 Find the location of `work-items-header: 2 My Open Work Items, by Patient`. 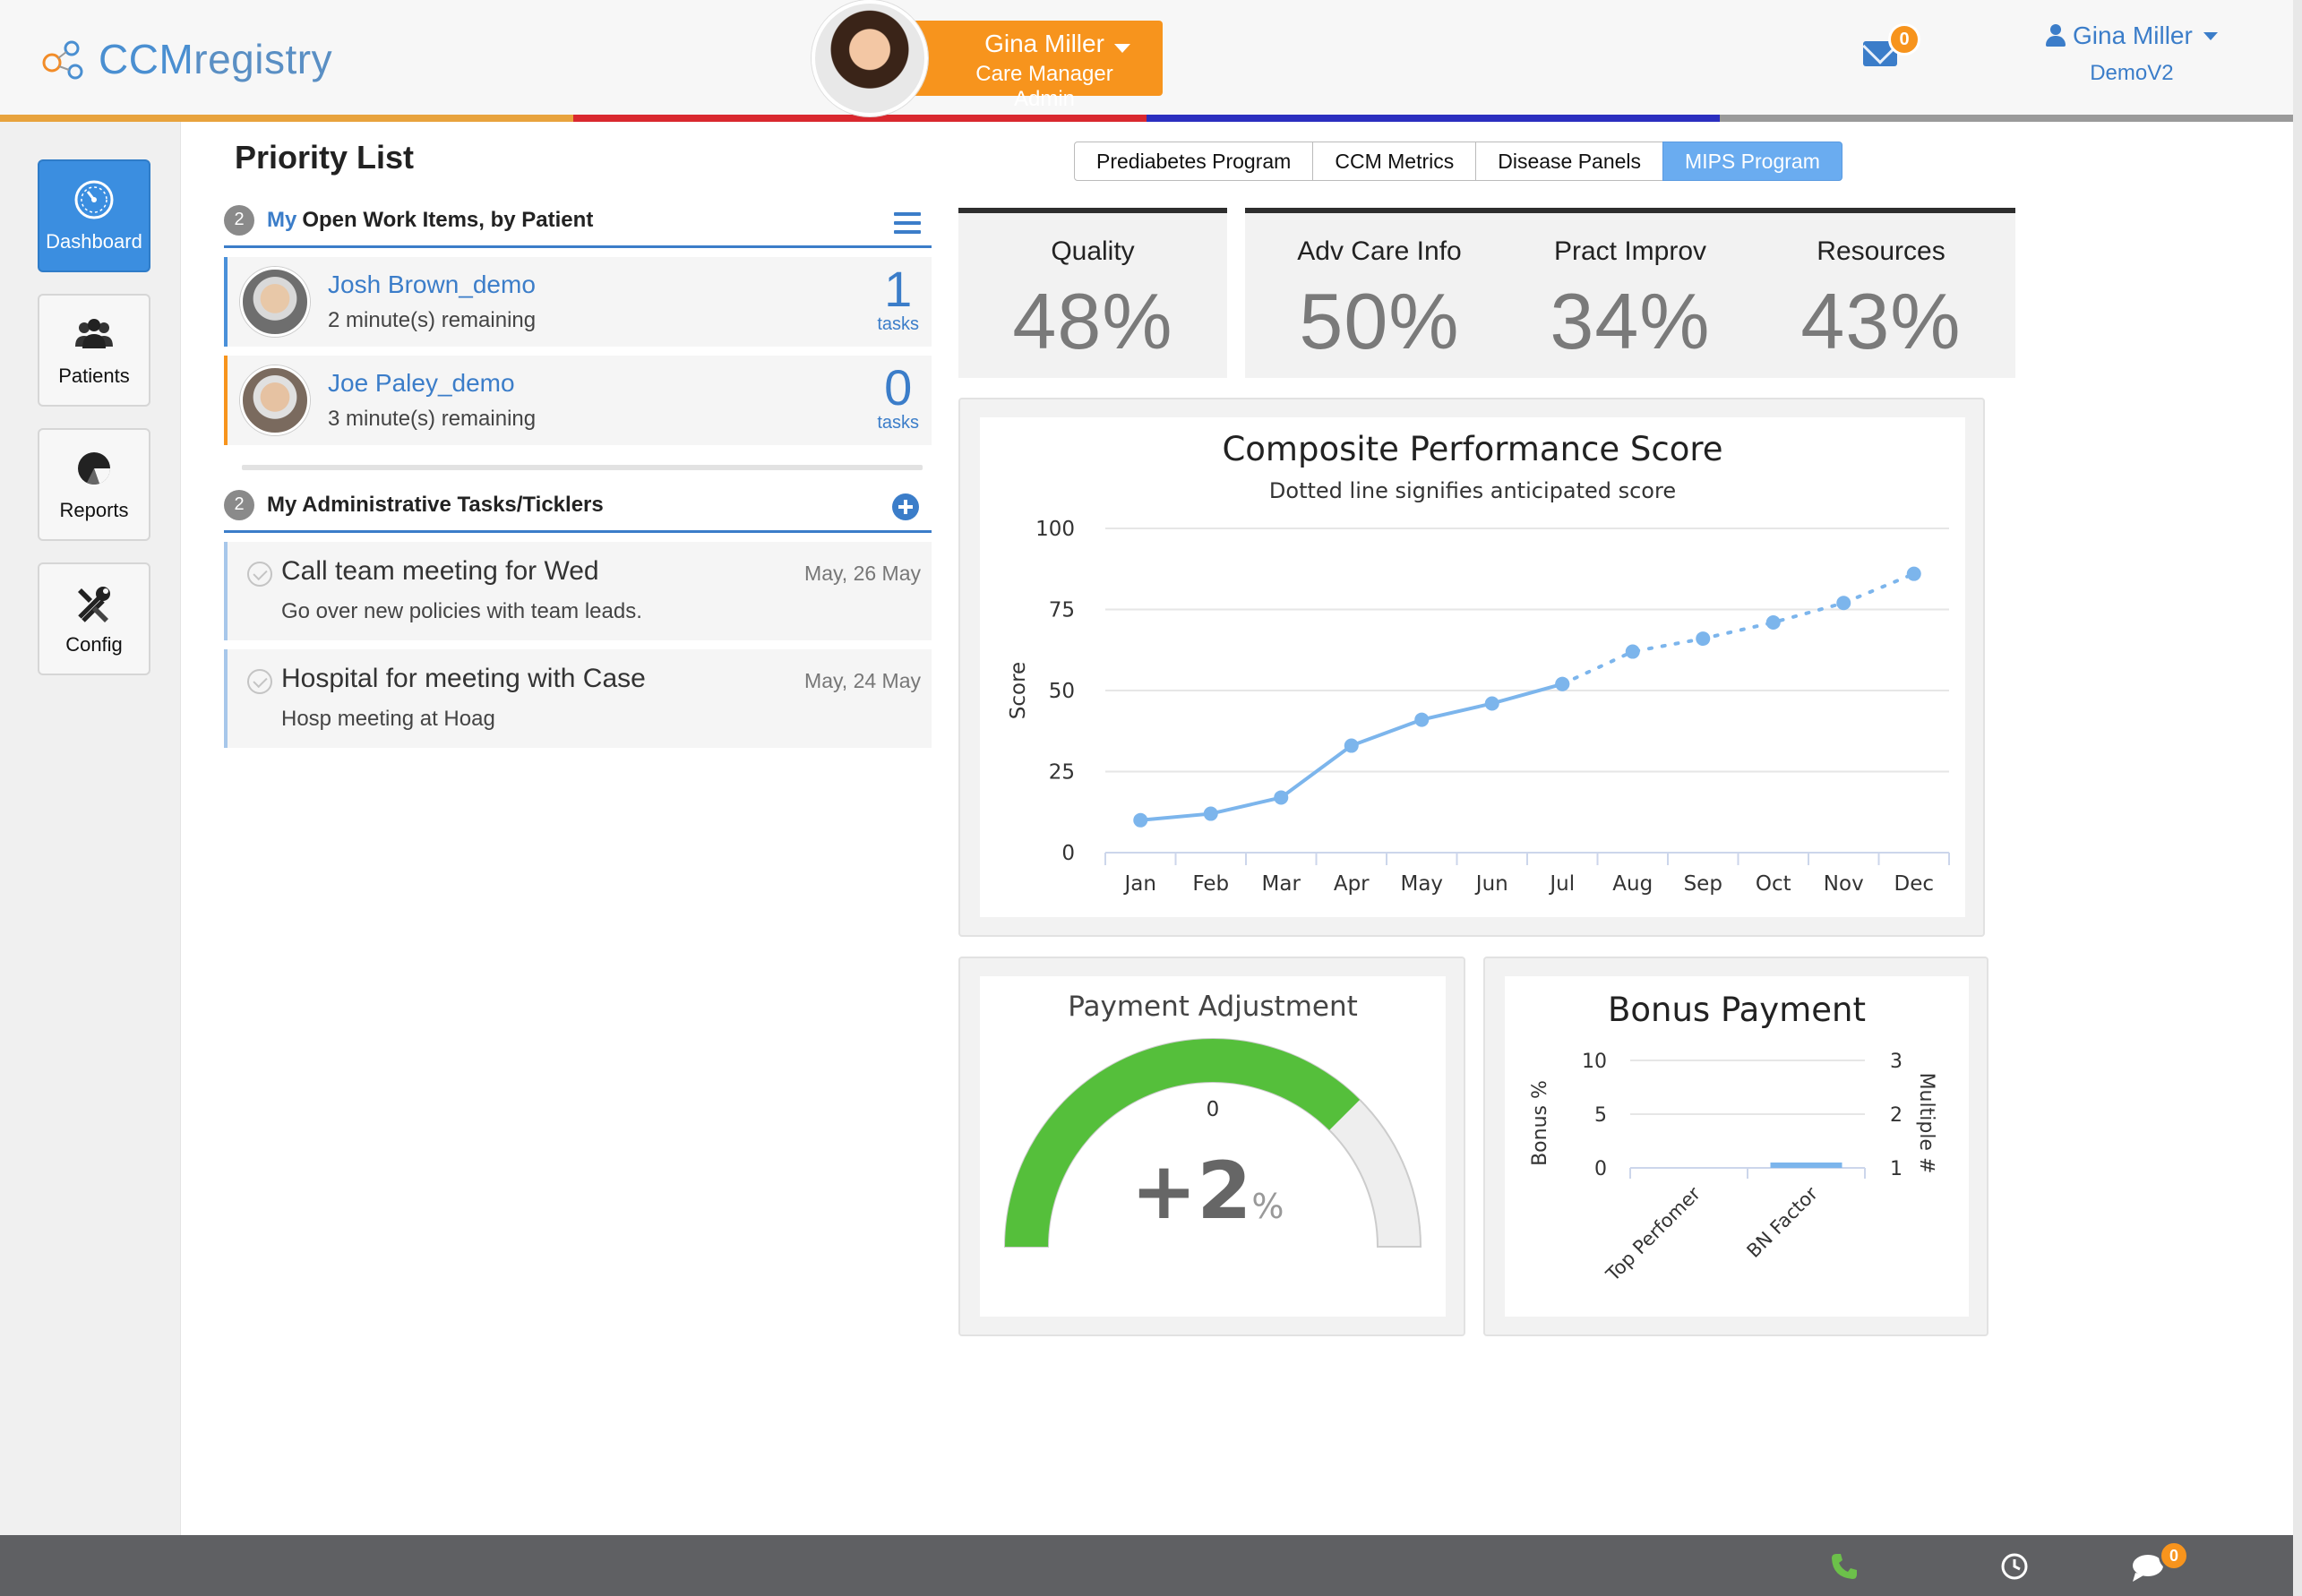

work-items-header: 2 My Open Work Items, by Patient is located at coordinates (578, 226).